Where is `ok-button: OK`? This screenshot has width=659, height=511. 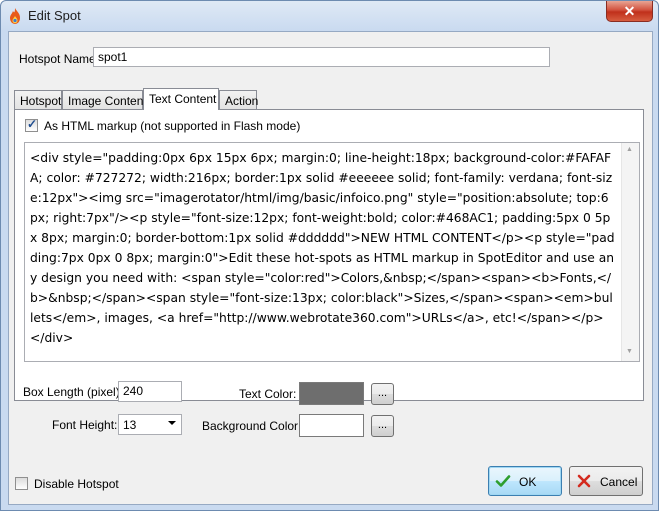
ok-button: OK is located at coordinates (525, 481).